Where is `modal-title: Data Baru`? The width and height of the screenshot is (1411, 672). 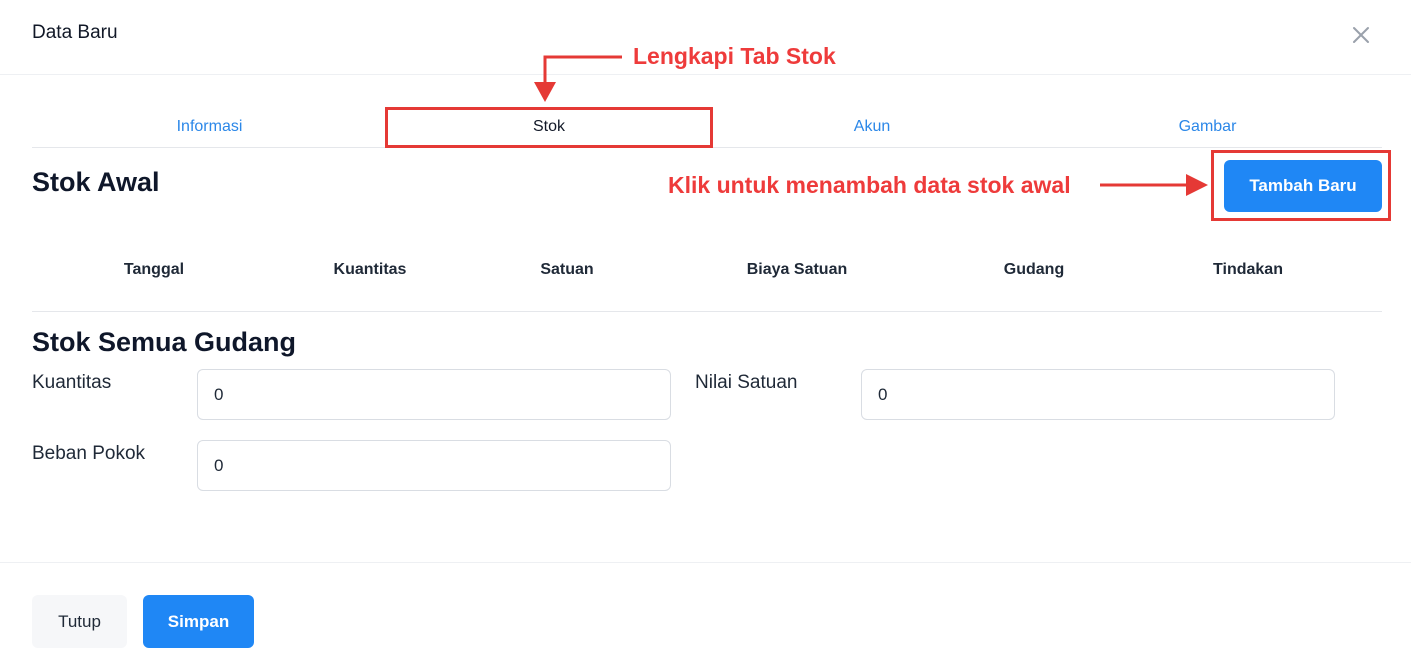
modal-title: Data Baru is located at coordinates (75, 32).